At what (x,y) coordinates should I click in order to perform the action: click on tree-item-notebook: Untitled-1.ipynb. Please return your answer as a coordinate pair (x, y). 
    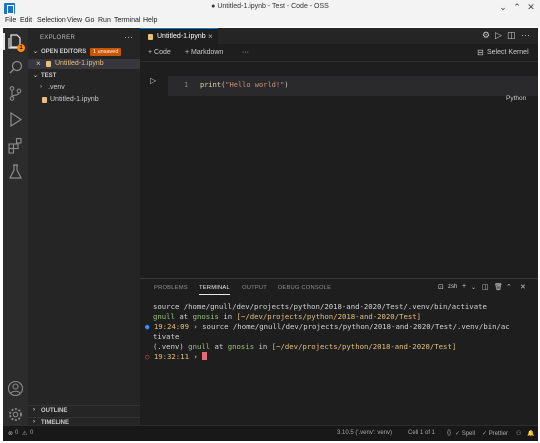
    Looking at the image, I should click on (84, 100).